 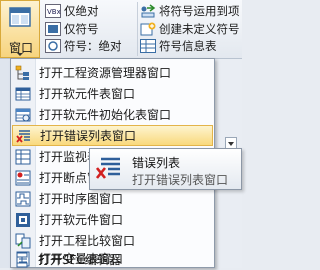 I want to click on menu-item-timing-chart: 打开时序图窗口, so click(x=112, y=198).